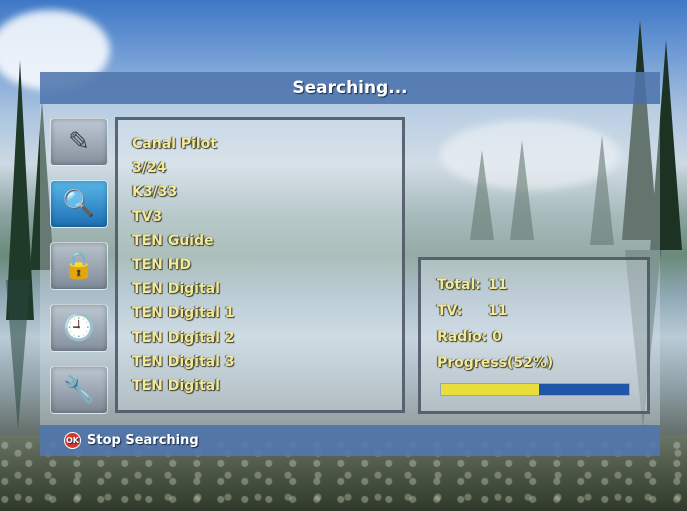 The width and height of the screenshot is (687, 511). What do you see at coordinates (497, 285) in the screenshot?
I see `total-value: 11` at bounding box center [497, 285].